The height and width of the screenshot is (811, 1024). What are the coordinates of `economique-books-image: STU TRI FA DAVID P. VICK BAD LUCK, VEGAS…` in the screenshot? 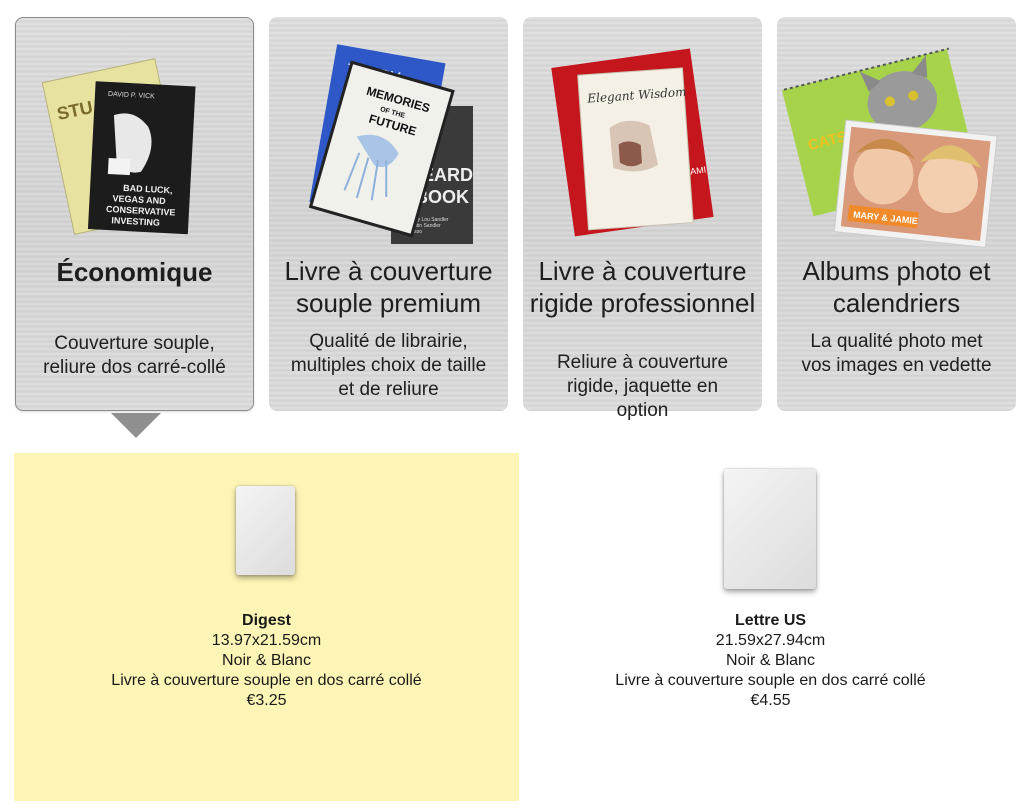 It's located at (118, 146).